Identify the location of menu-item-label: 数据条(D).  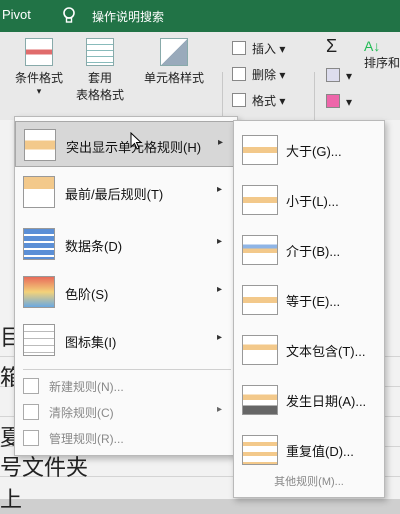
(94, 246).